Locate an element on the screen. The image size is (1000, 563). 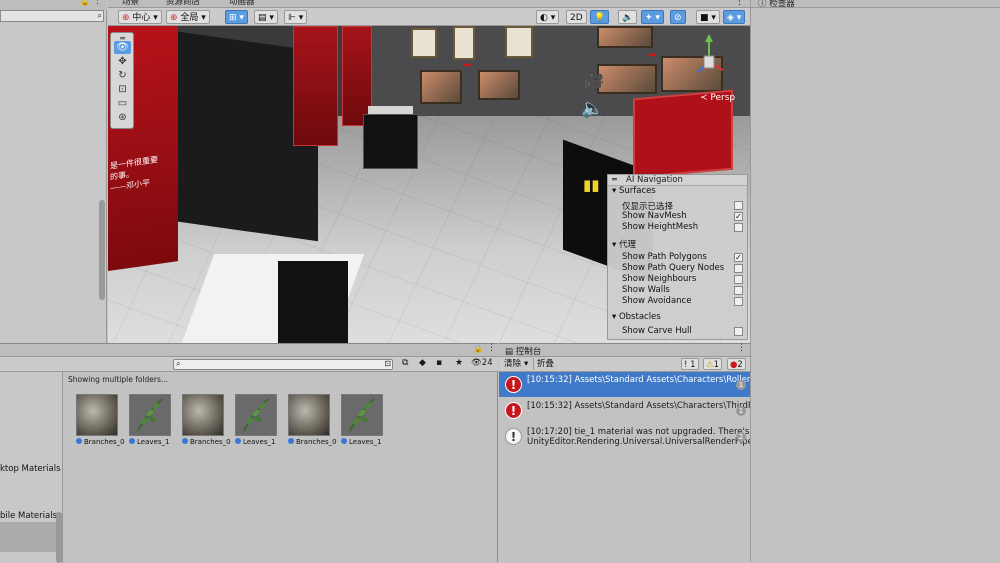
drag-handle-icon: ═ is located at coordinates (614, 179).